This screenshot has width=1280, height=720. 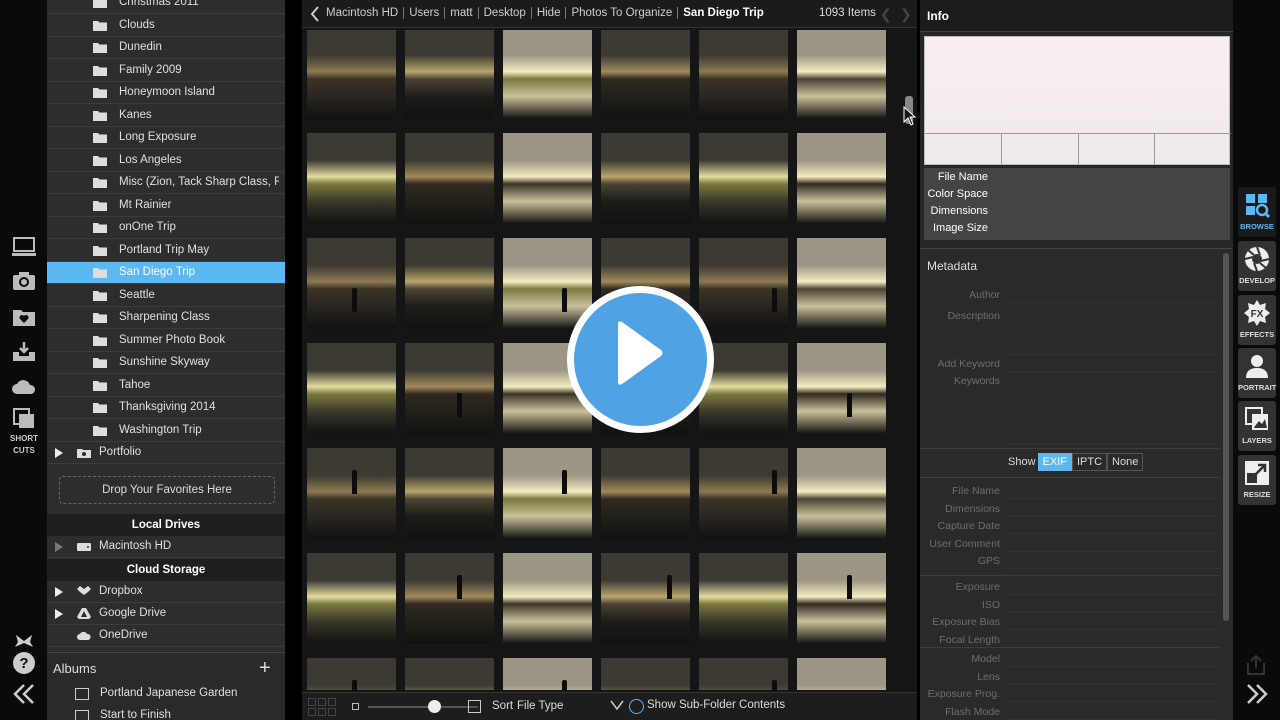 What do you see at coordinates (166, 273) in the screenshot?
I see `folder-item: San Diego Trip` at bounding box center [166, 273].